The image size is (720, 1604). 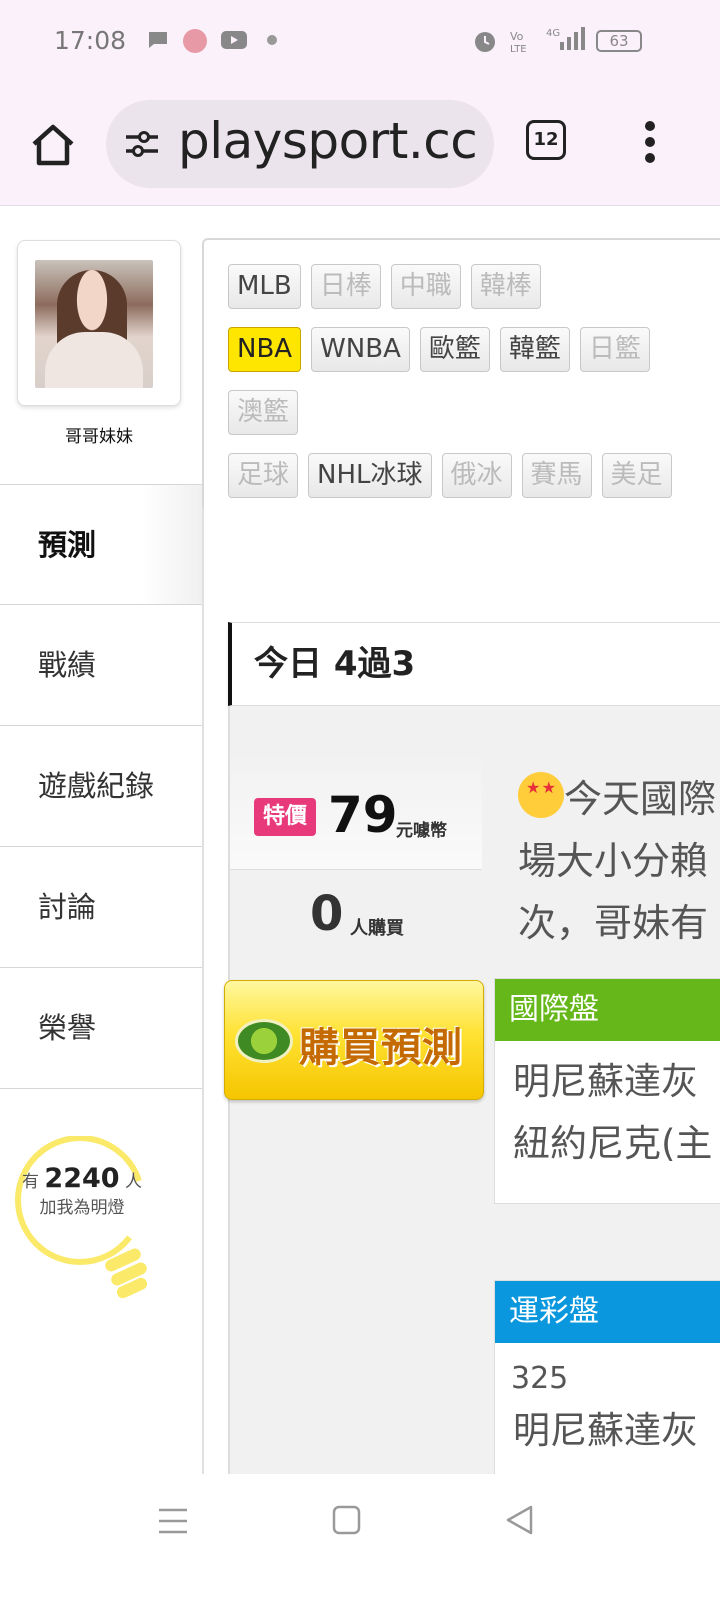 I want to click on tag-mlb: MLB, so click(x=264, y=286).